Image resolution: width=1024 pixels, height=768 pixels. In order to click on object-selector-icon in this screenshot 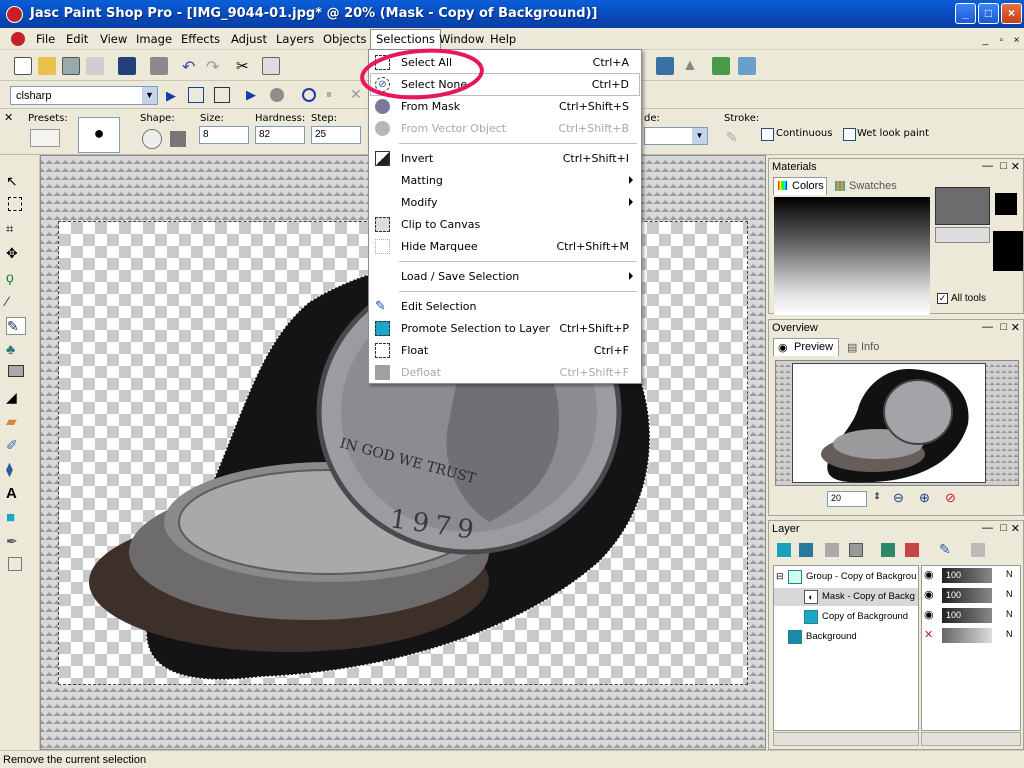, I will do `click(15, 564)`.